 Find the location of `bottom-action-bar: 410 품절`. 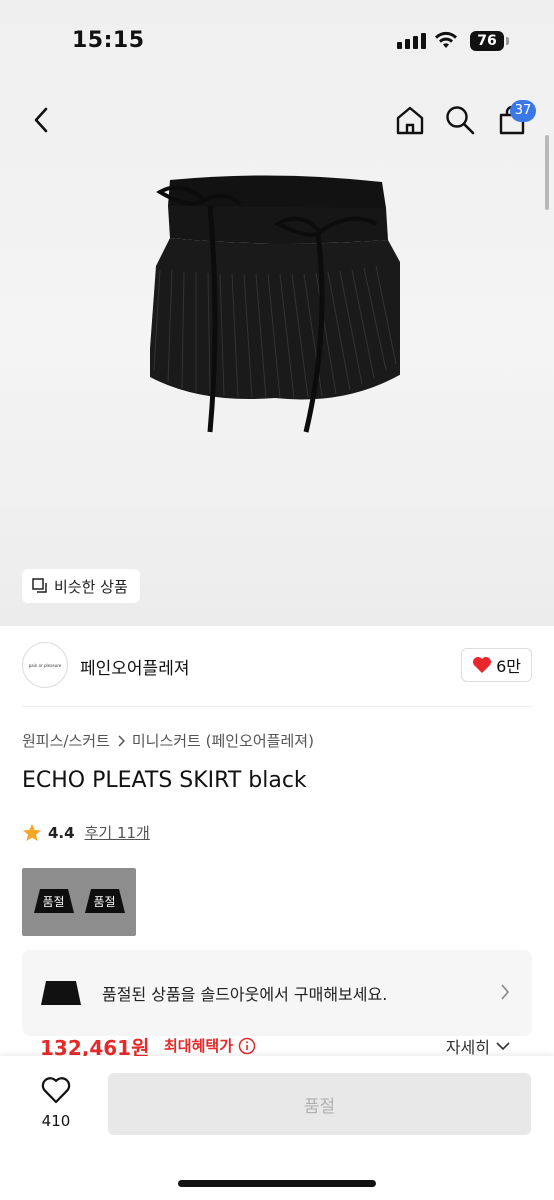

bottom-action-bar: 410 품절 is located at coordinates (277, 1128).